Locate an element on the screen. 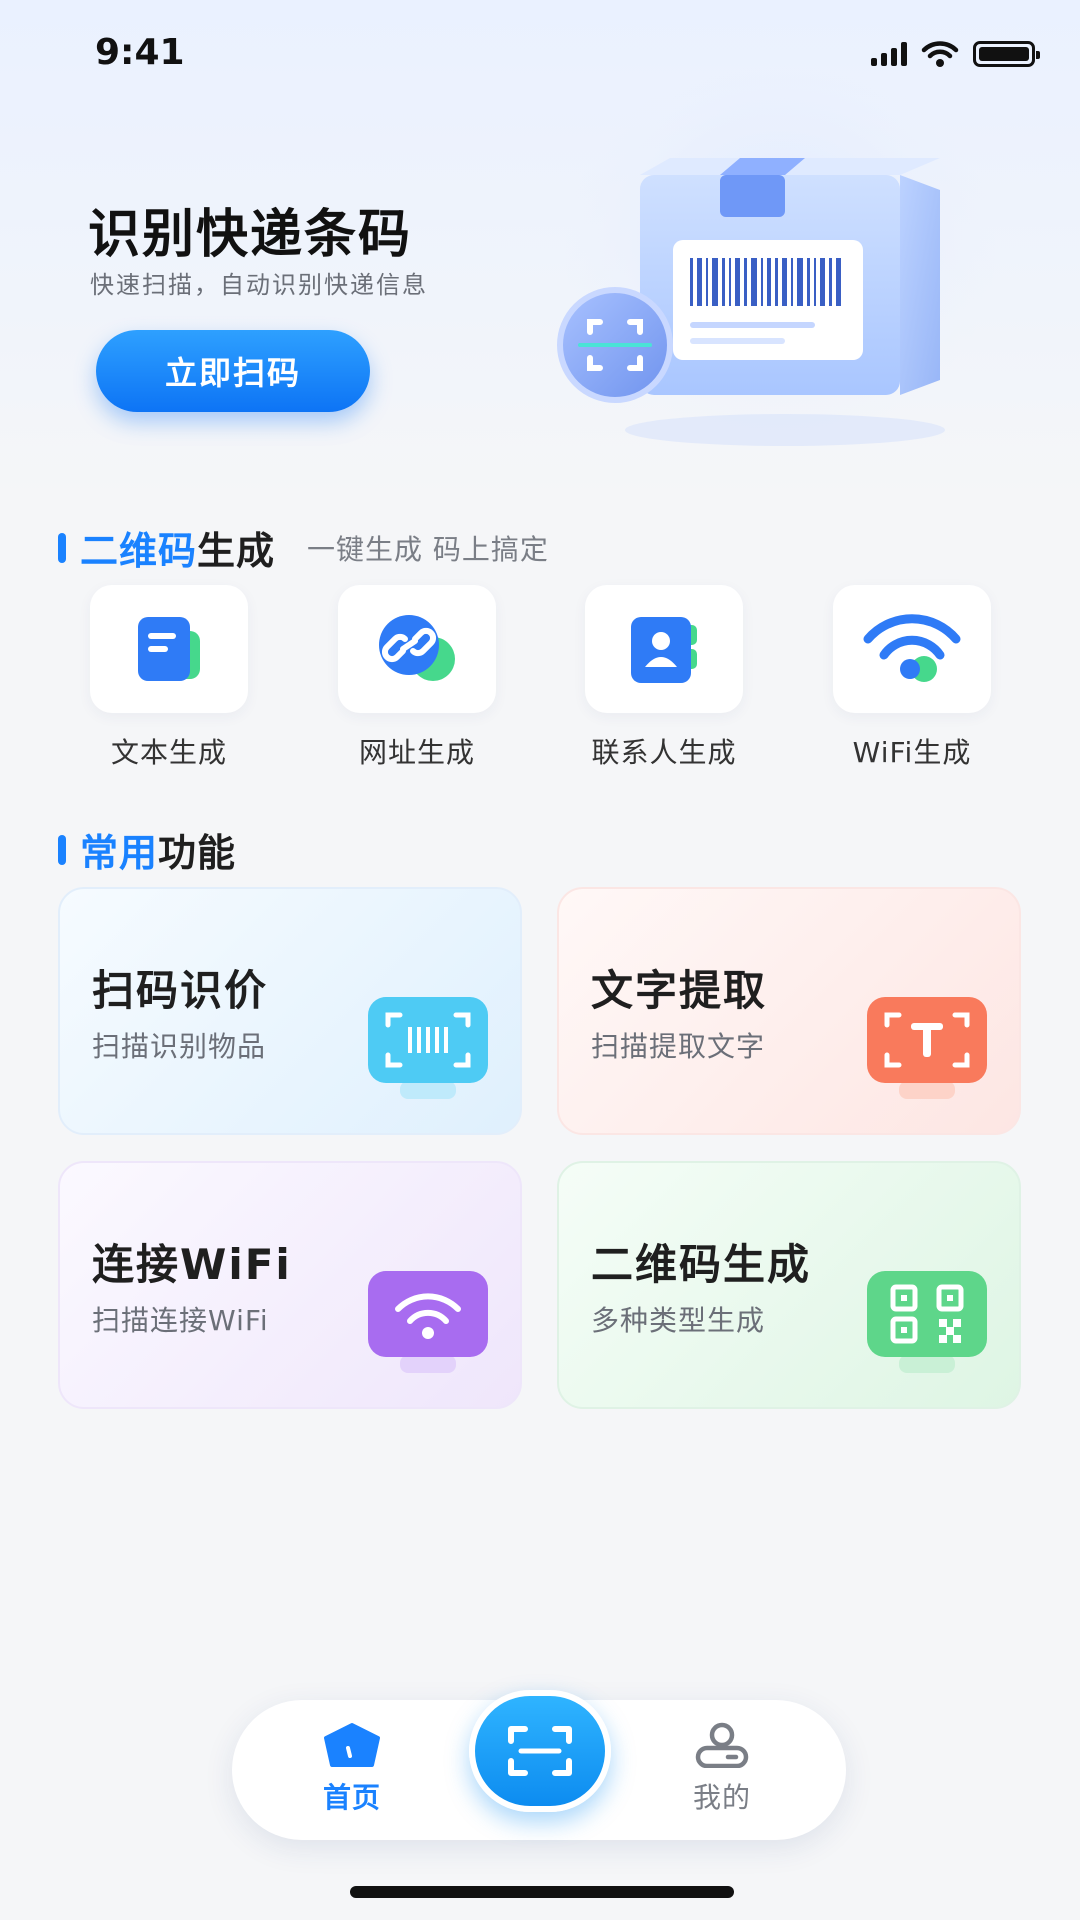 This screenshot has height=1920, width=1080. home-indicator is located at coordinates (542, 1892).